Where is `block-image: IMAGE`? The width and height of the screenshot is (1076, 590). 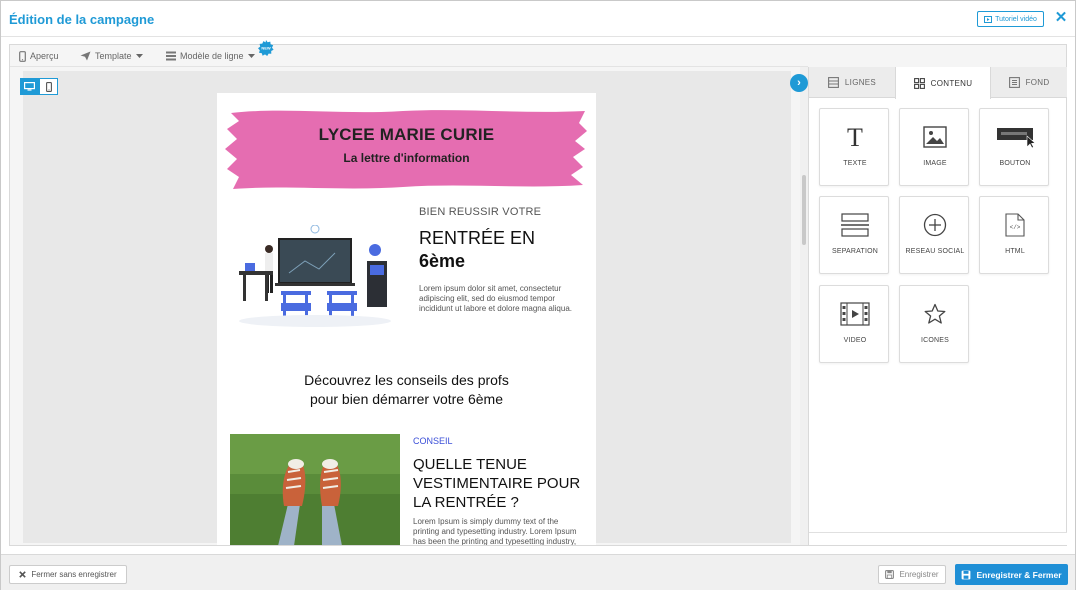
block-image: IMAGE is located at coordinates (934, 147).